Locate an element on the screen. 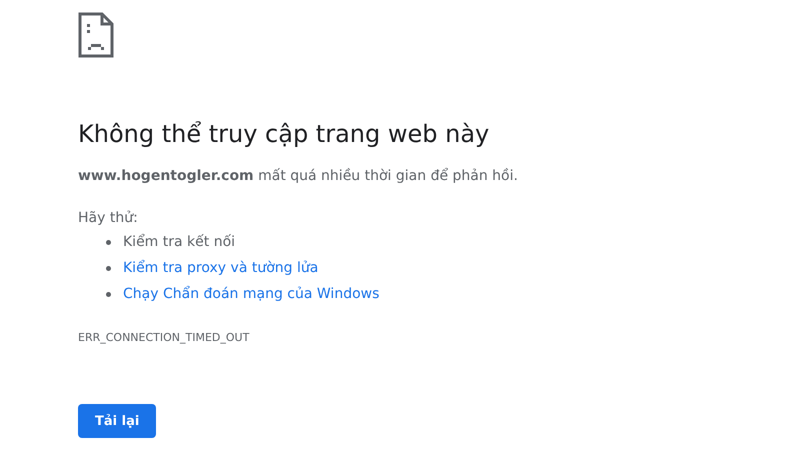 The width and height of the screenshot is (800, 450). error-title: Không thể truy cập trang web này is located at coordinates (284, 134).